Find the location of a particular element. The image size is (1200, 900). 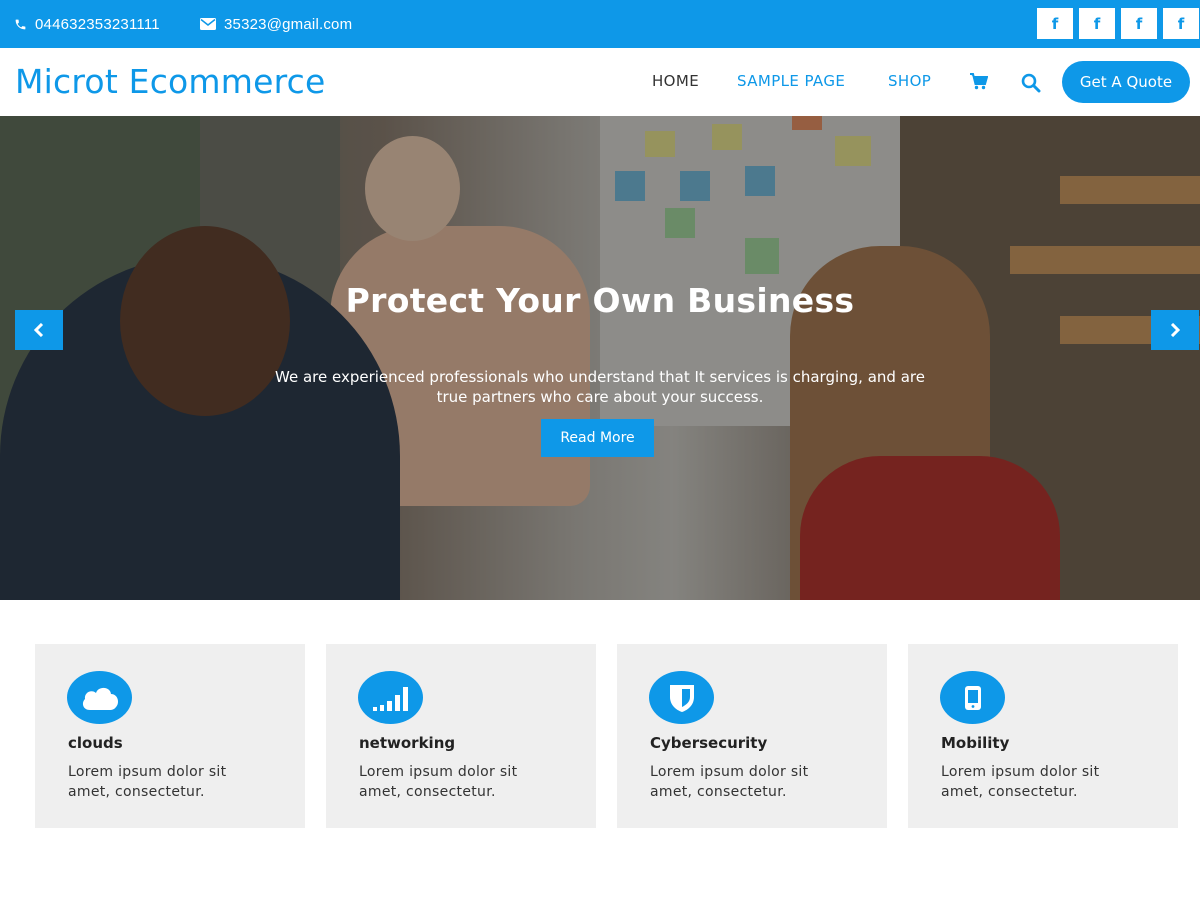

nav-sample-page: SAMPLE PAGE is located at coordinates (791, 81).